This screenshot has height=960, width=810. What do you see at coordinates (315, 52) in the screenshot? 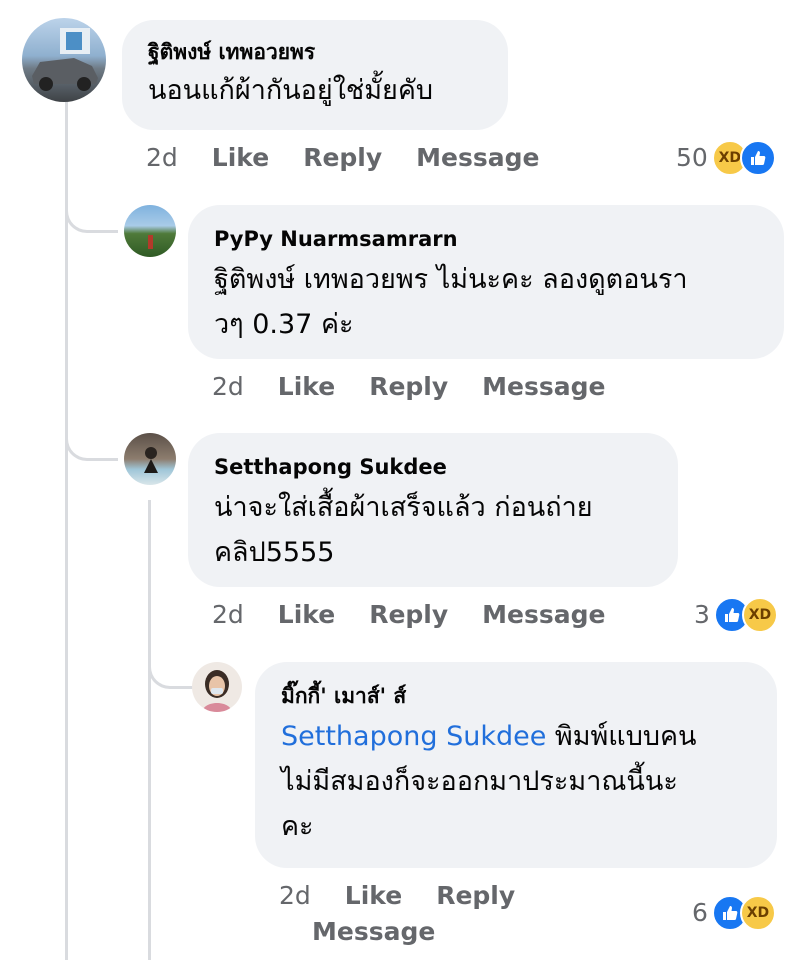
I see `comment-author: ฐิติพงษ์ เทพอวยพร` at bounding box center [315, 52].